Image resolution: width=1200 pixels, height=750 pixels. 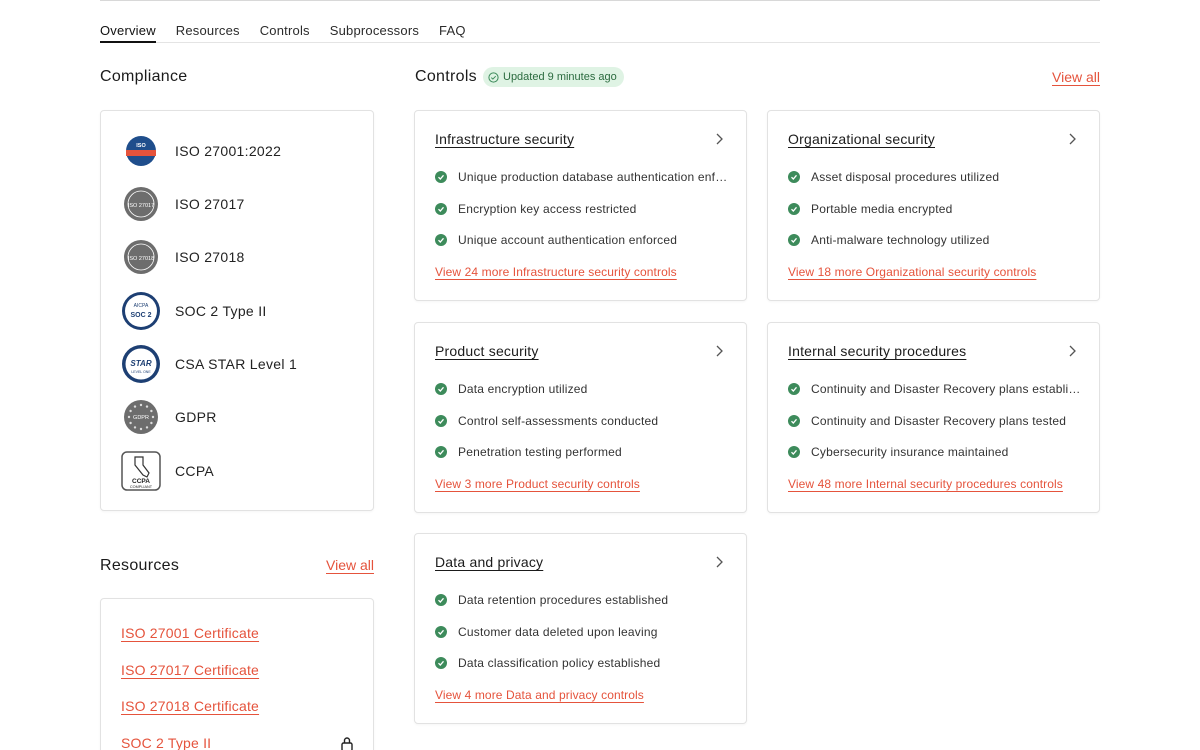 I want to click on control-item: Control self-assessments conducted, so click(x=582, y=421).